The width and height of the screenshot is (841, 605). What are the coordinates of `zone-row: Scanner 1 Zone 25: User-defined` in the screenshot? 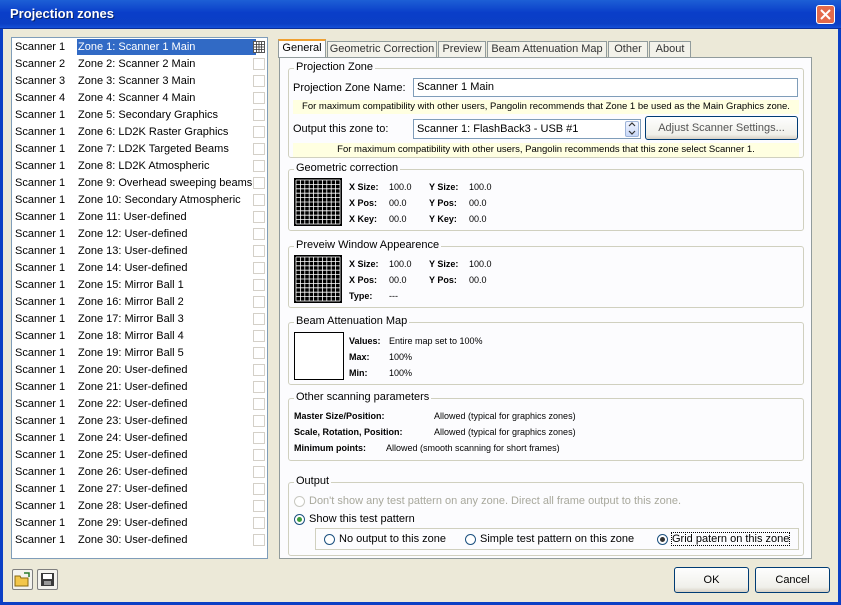 It's located at (140, 455).